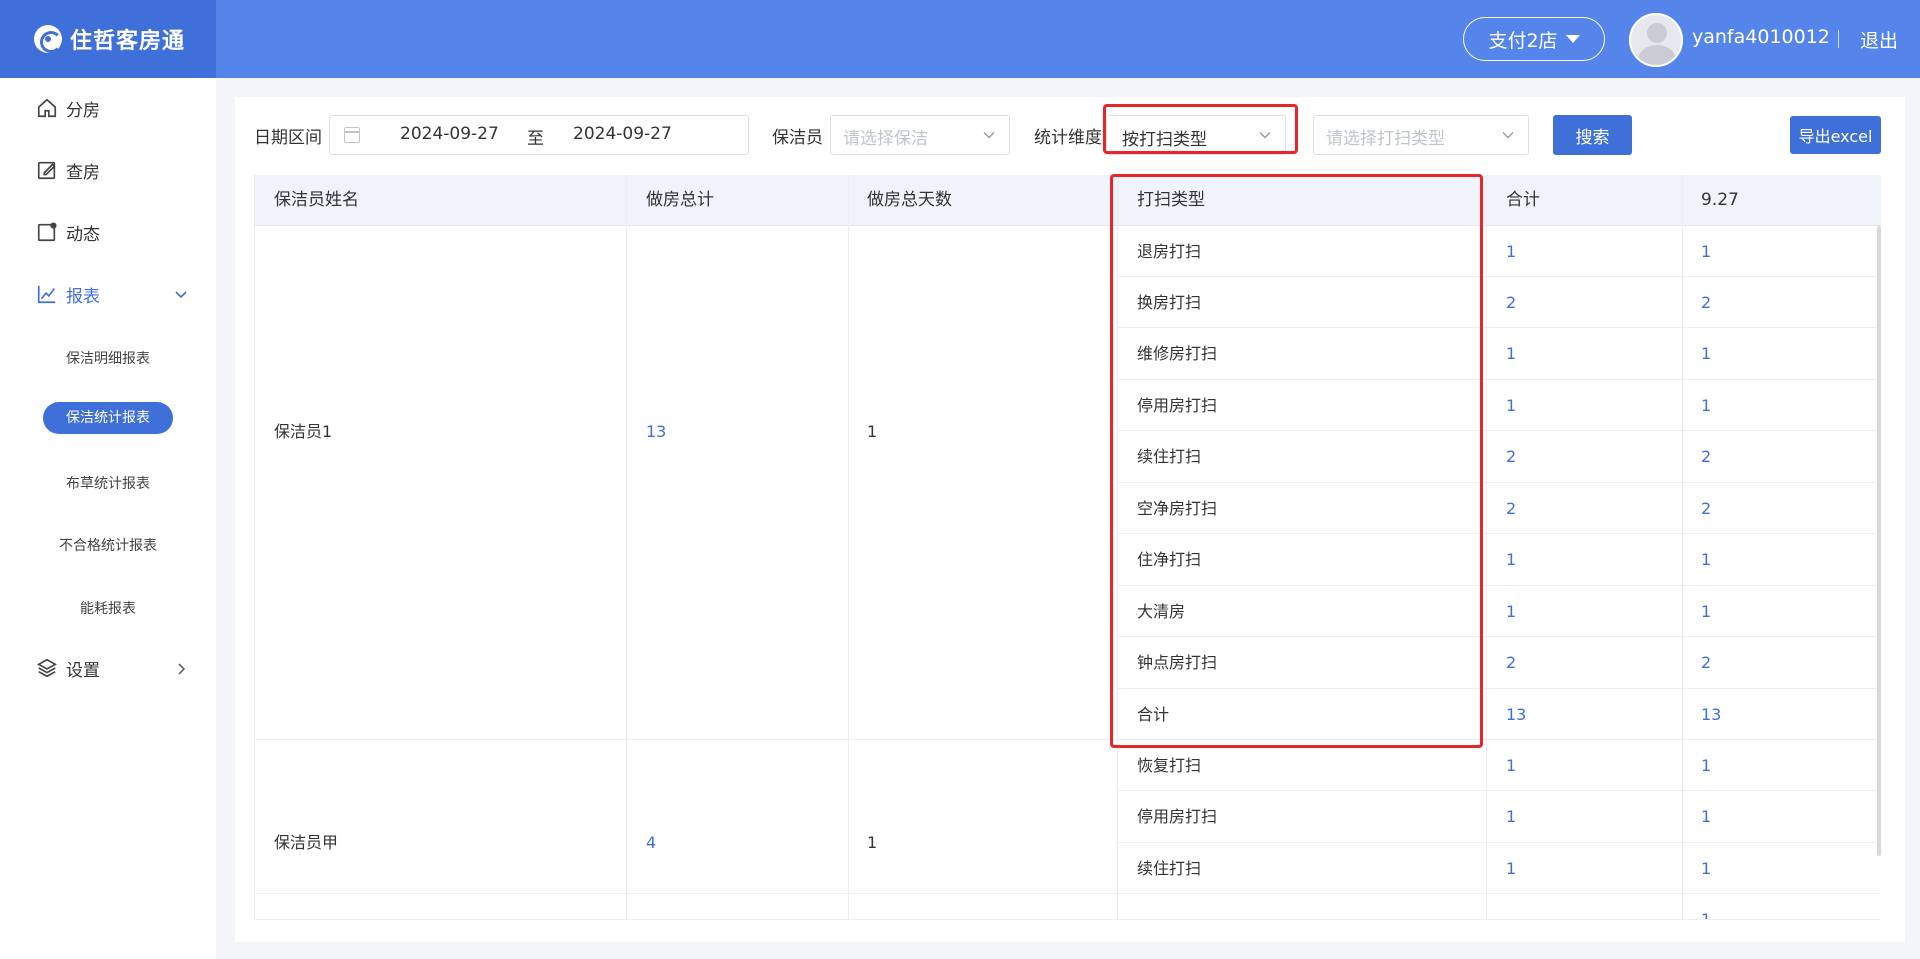 Image resolution: width=1920 pixels, height=959 pixels. I want to click on header-clean-type: 打扫类型, so click(1171, 200).